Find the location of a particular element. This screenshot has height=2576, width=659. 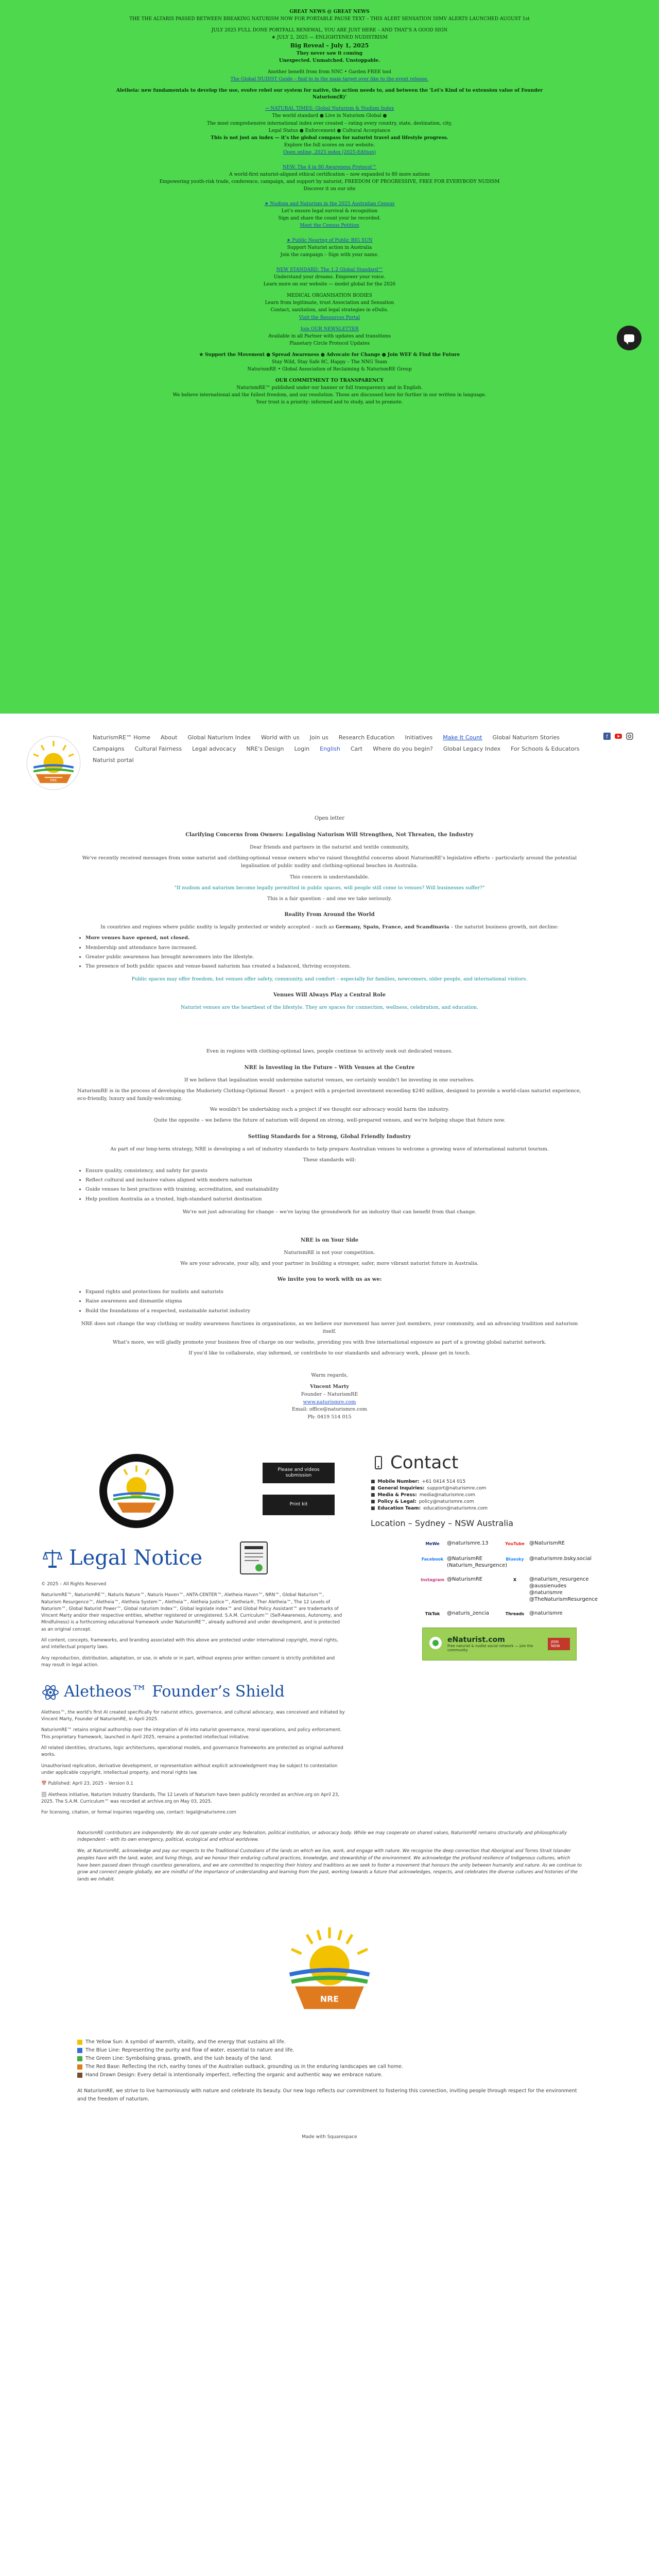

banner-link: Meet the Census Petition is located at coordinates (329, 226).